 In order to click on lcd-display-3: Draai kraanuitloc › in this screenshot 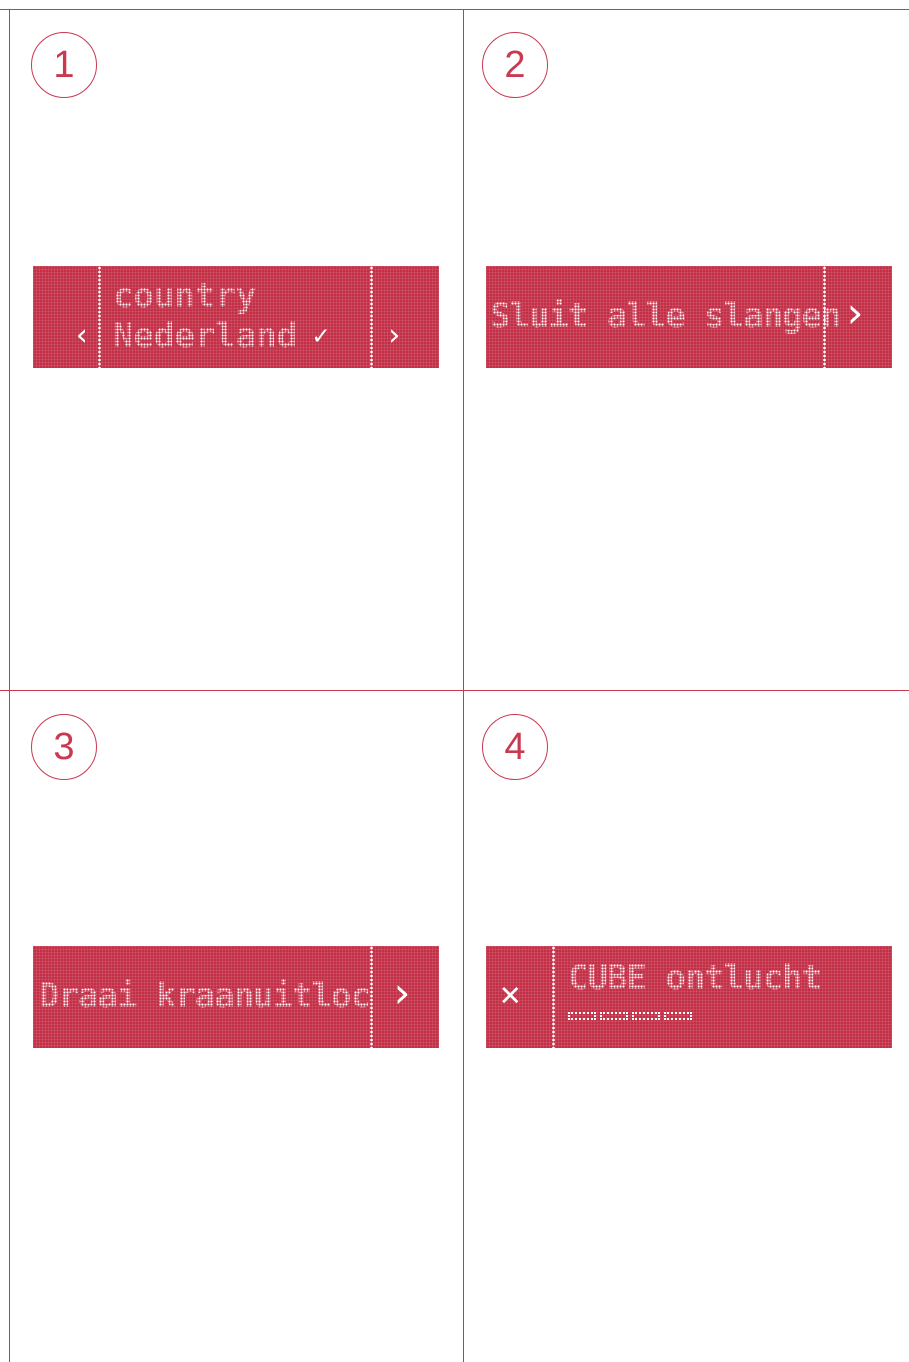, I will do `click(236, 997)`.